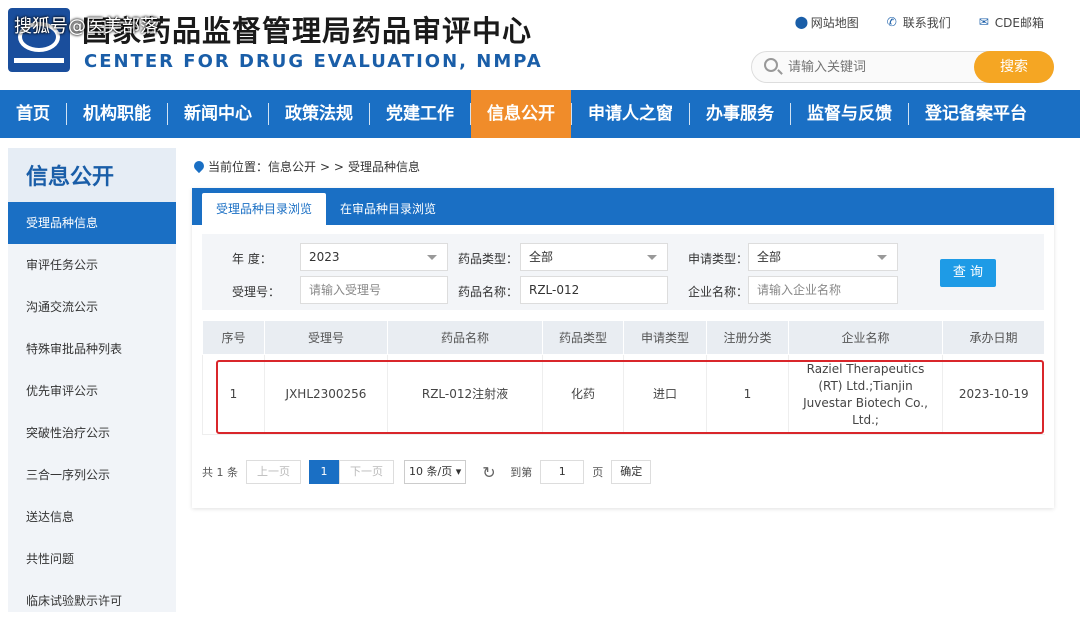 This screenshot has width=1080, height=622. Describe the element at coordinates (92, 391) in the screenshot. I see `sidebar-item-priority-review: 优先审评公示` at that location.